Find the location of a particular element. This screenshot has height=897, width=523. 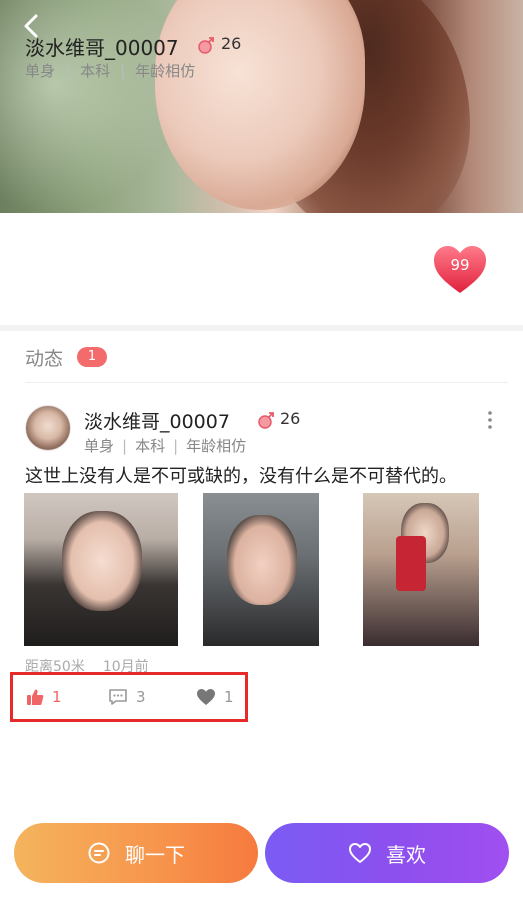

chat-bubble-icon is located at coordinates (99, 853).